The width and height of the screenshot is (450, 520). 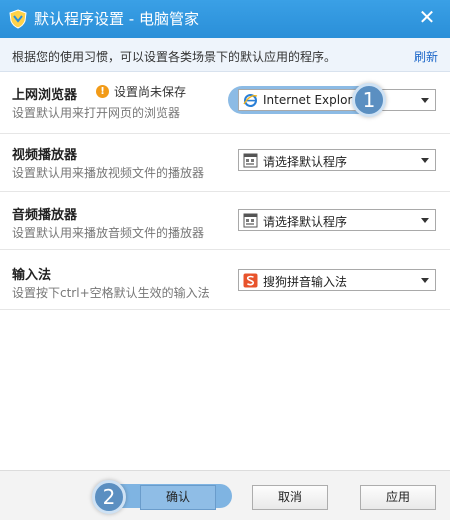 I want to click on warning-text: 设置尚未保存, so click(x=150, y=92).